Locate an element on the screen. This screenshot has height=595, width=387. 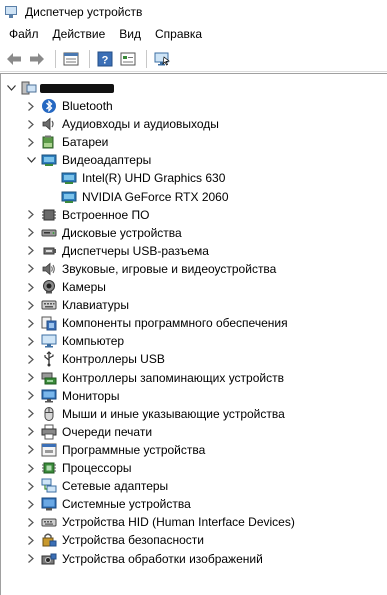
tree-category: Bluetooth is located at coordinates (69, 106).